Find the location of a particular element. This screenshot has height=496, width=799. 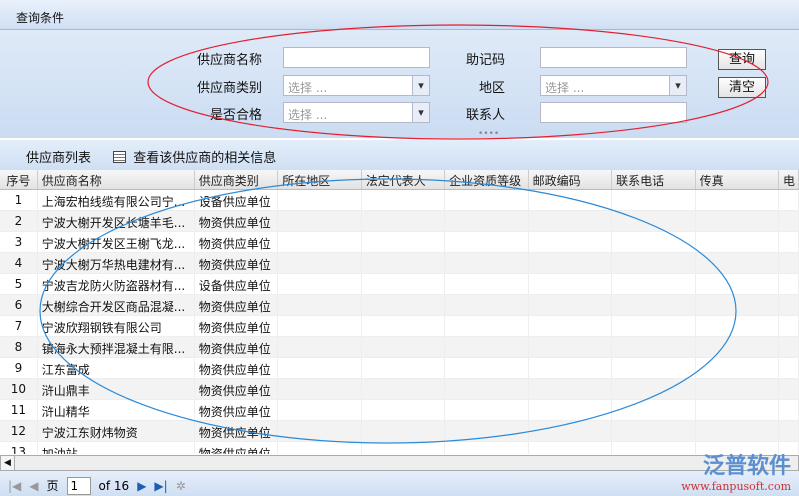

column-header: 企业资质等级 is located at coordinates (487, 179).